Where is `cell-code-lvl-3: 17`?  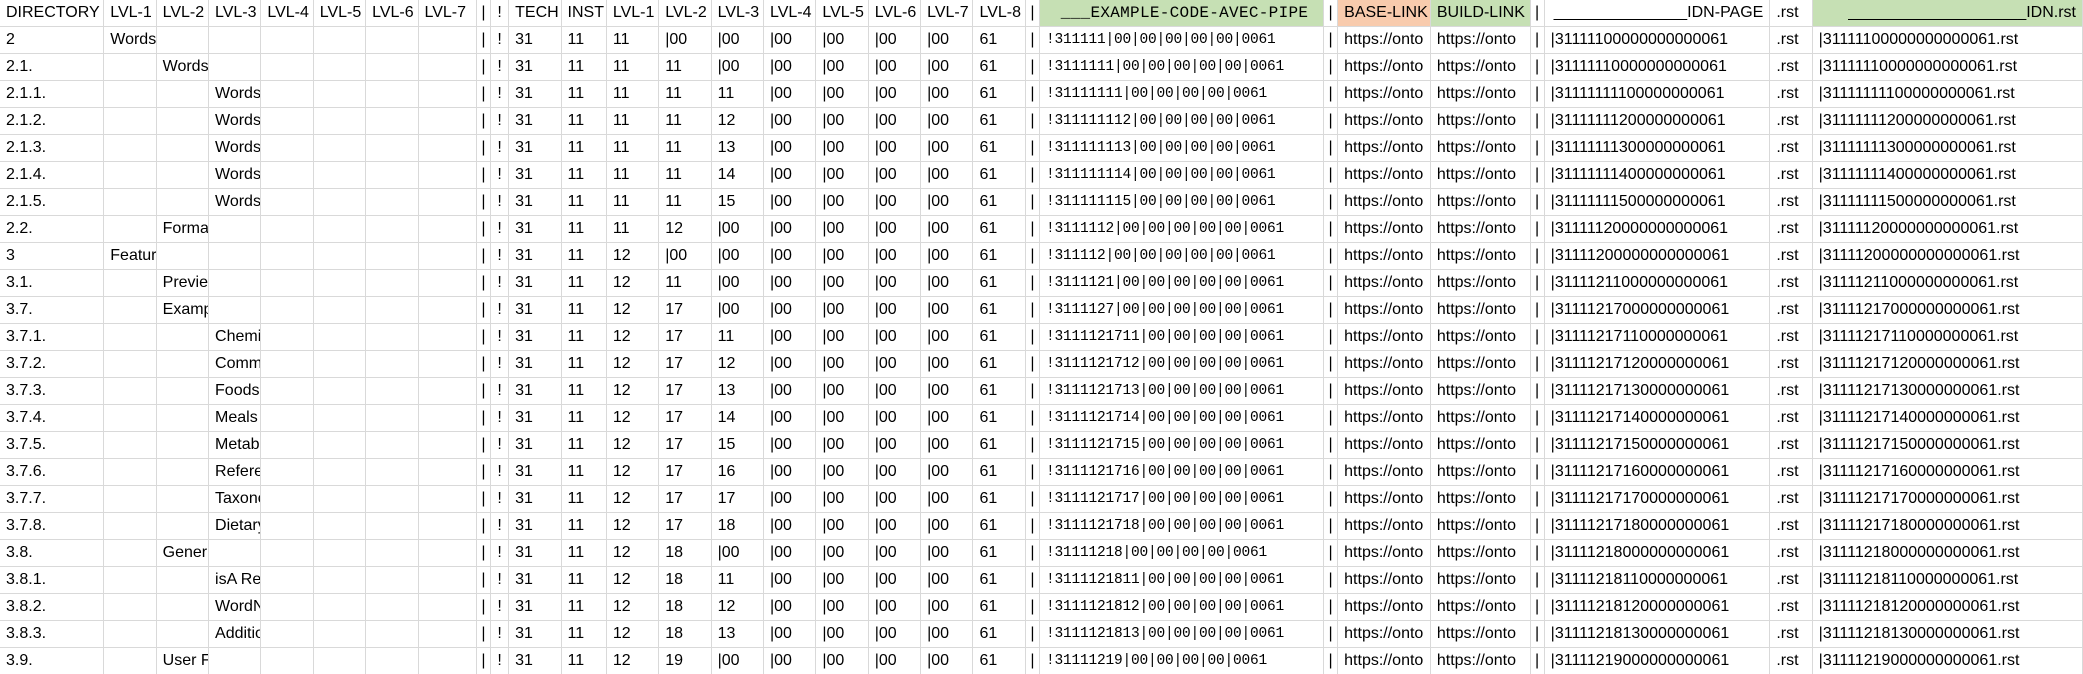 cell-code-lvl-3: 17 is located at coordinates (737, 499).